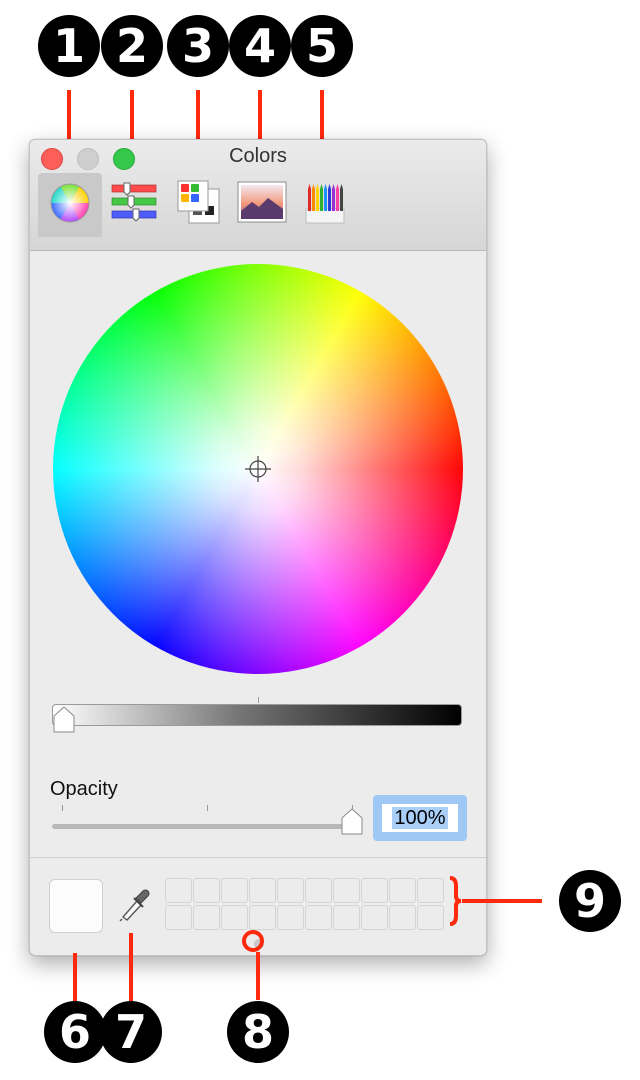  I want to click on callout-2-line, so click(132, 115).